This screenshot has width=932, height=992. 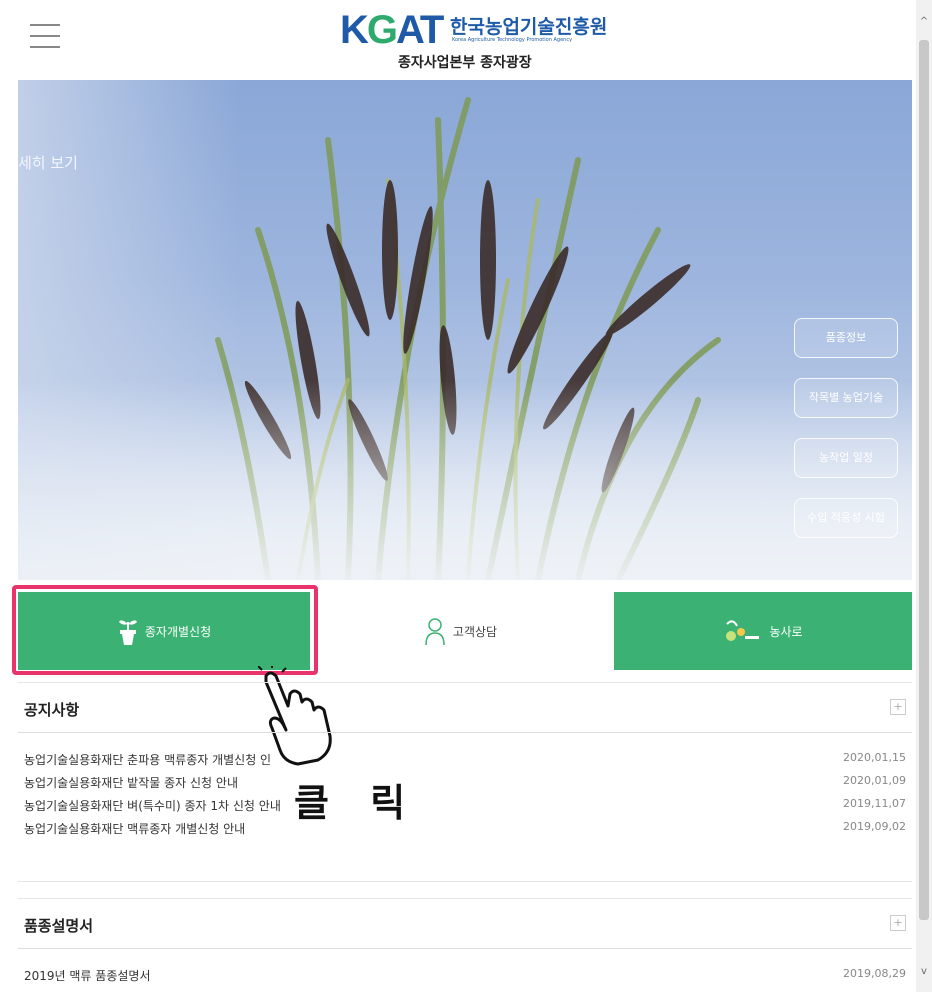 What do you see at coordinates (127, 632) in the screenshot?
I see `seedling-pot-icon` at bounding box center [127, 632].